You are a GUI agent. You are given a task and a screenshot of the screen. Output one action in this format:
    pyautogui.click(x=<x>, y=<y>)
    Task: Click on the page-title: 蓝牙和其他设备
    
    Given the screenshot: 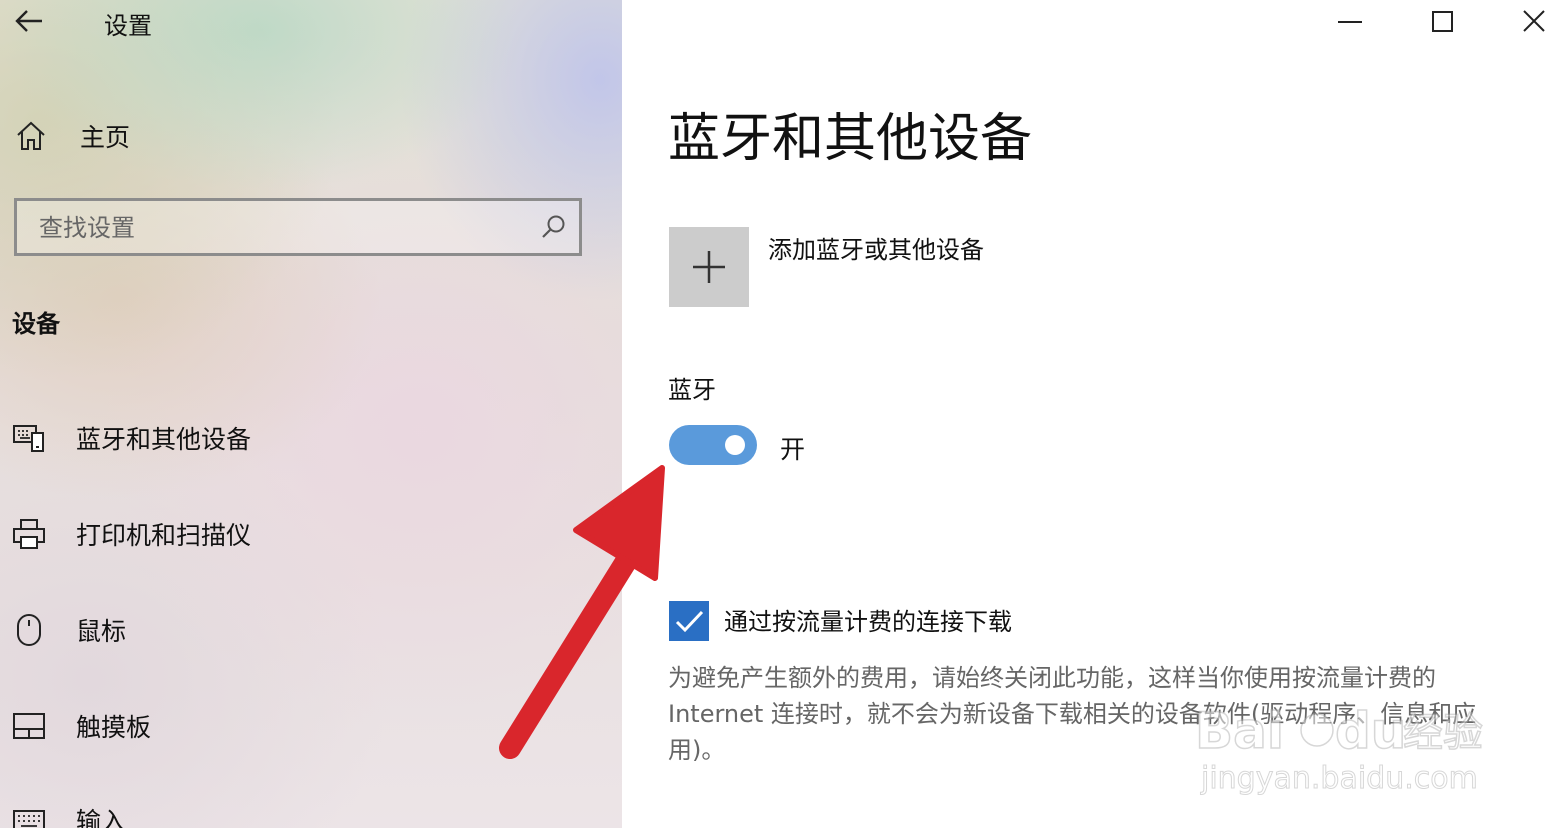 What is the action you would take?
    pyautogui.click(x=850, y=139)
    